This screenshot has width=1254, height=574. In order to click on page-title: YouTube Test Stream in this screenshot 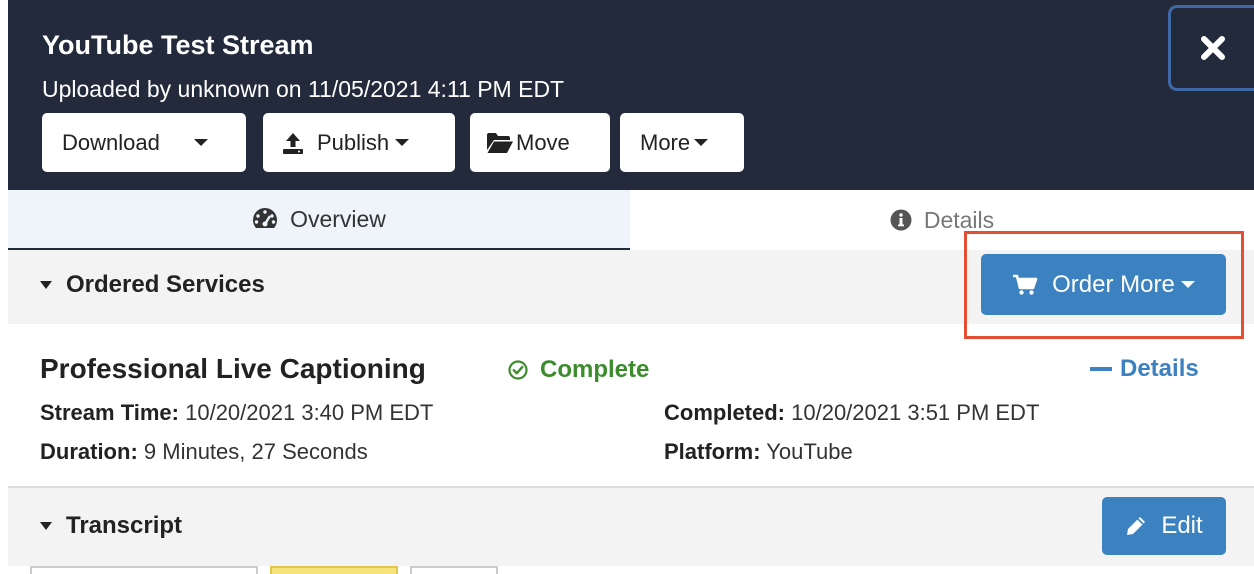, I will do `click(178, 45)`.